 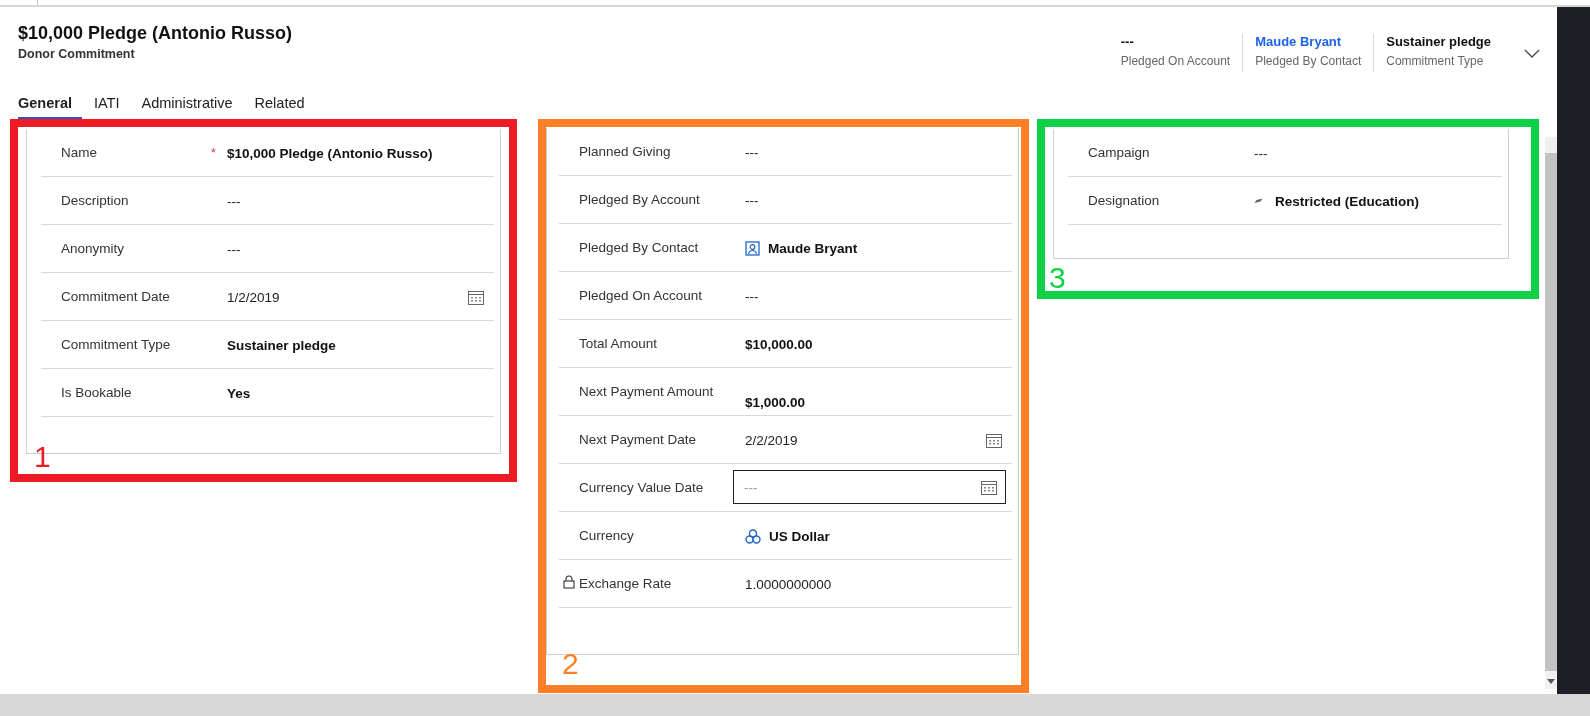 What do you see at coordinates (1308, 41) in the screenshot?
I see `header-field-link: Maude Bryant` at bounding box center [1308, 41].